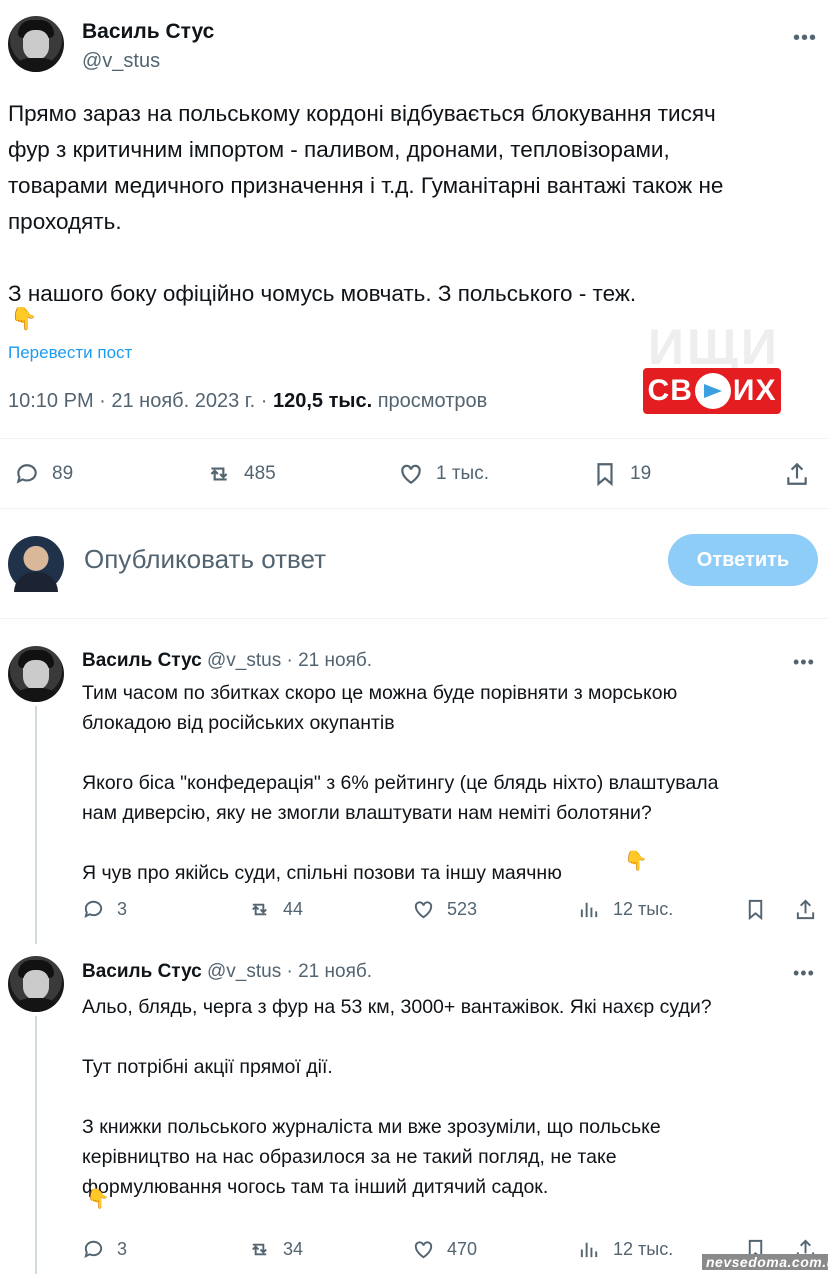 Image resolution: width=828 pixels, height=1274 pixels. What do you see at coordinates (444, 909) in the screenshot?
I see `like-button: 523` at bounding box center [444, 909].